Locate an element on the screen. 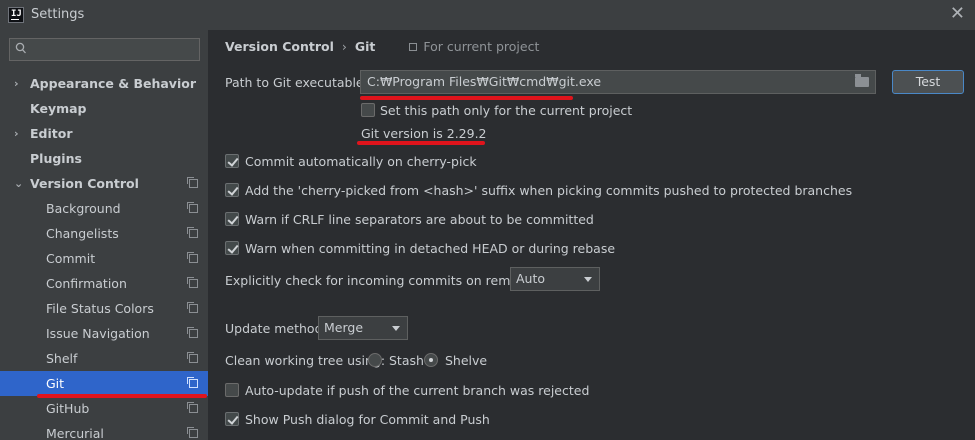  sidebar-item-background: Background is located at coordinates (104, 208).